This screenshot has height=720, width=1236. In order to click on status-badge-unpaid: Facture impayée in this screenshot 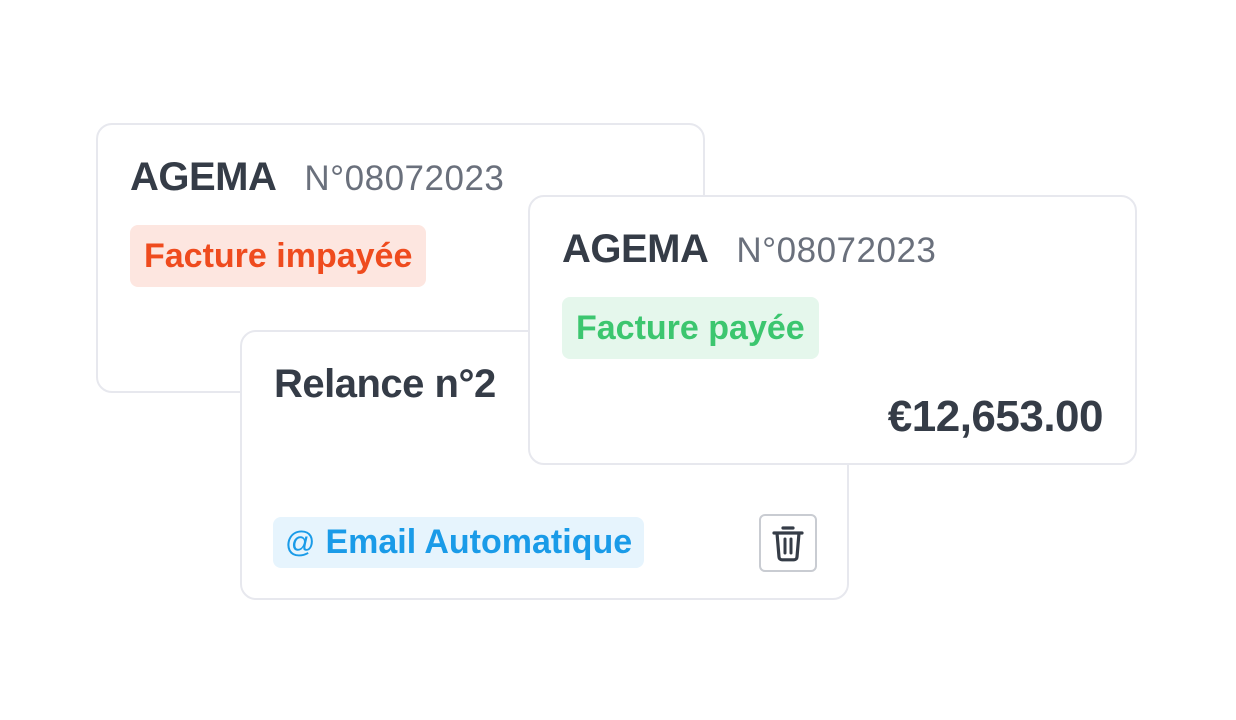, I will do `click(278, 256)`.